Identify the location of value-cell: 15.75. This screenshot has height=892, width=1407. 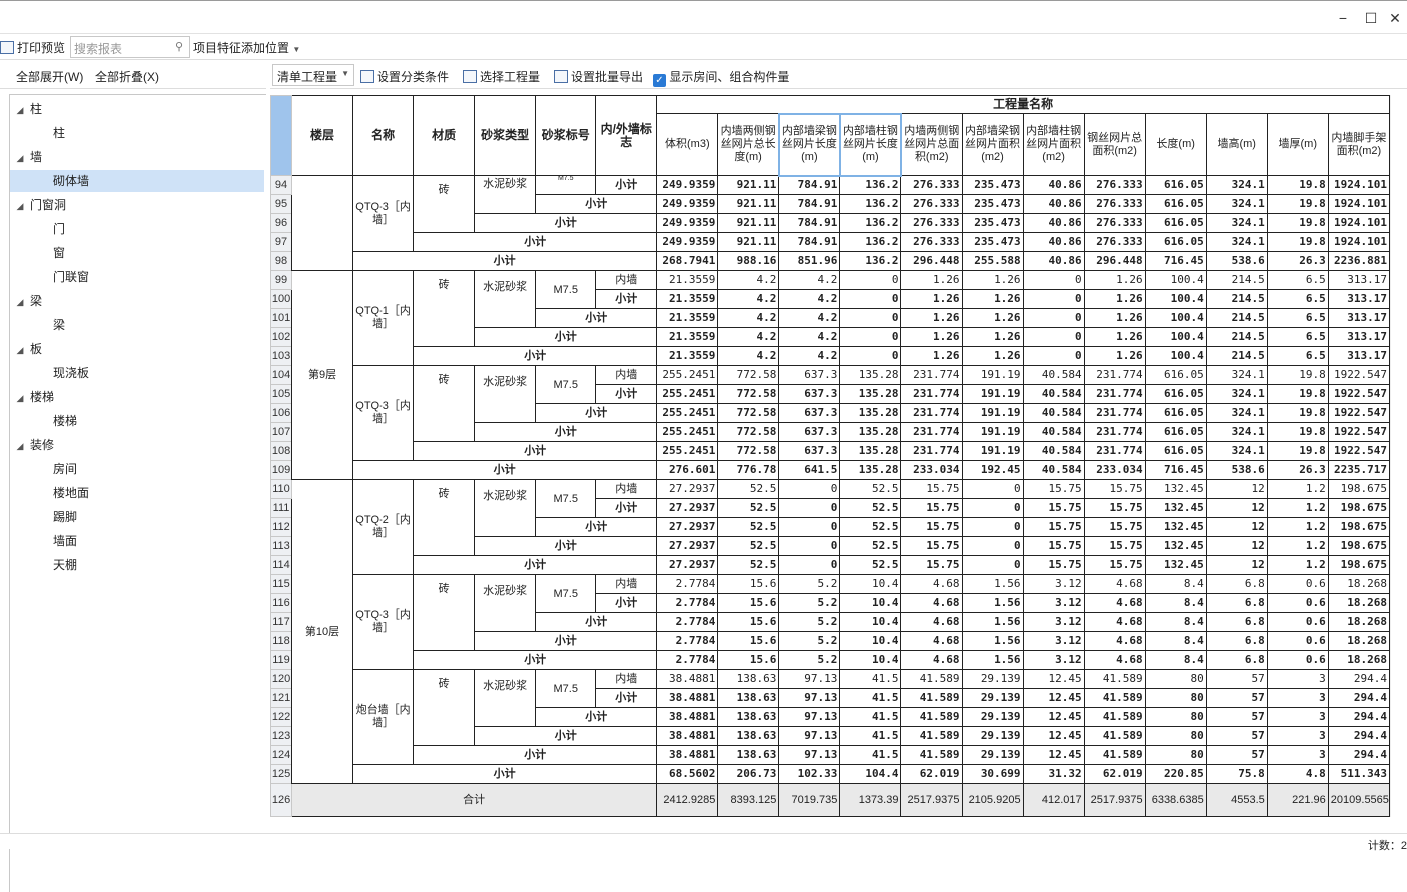
(931, 508).